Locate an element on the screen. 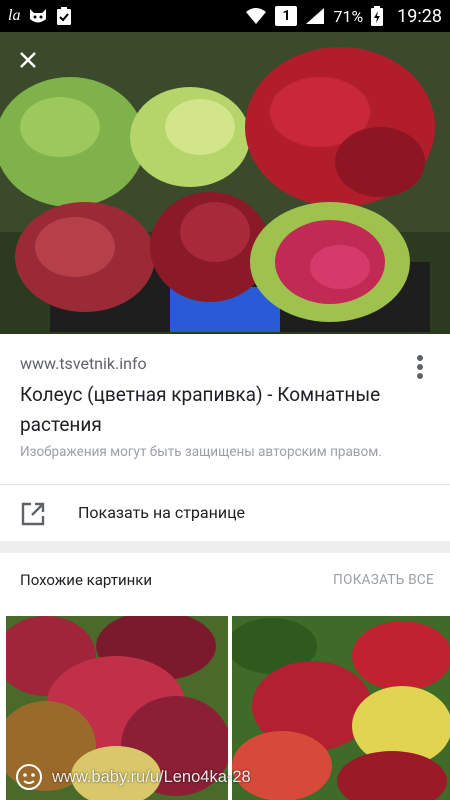 The height and width of the screenshot is (800, 450). clock: 19:28 is located at coordinates (419, 16).